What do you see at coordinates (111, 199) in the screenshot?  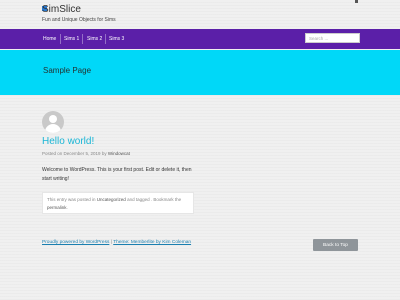 I see `category-link: Uncategorized` at bounding box center [111, 199].